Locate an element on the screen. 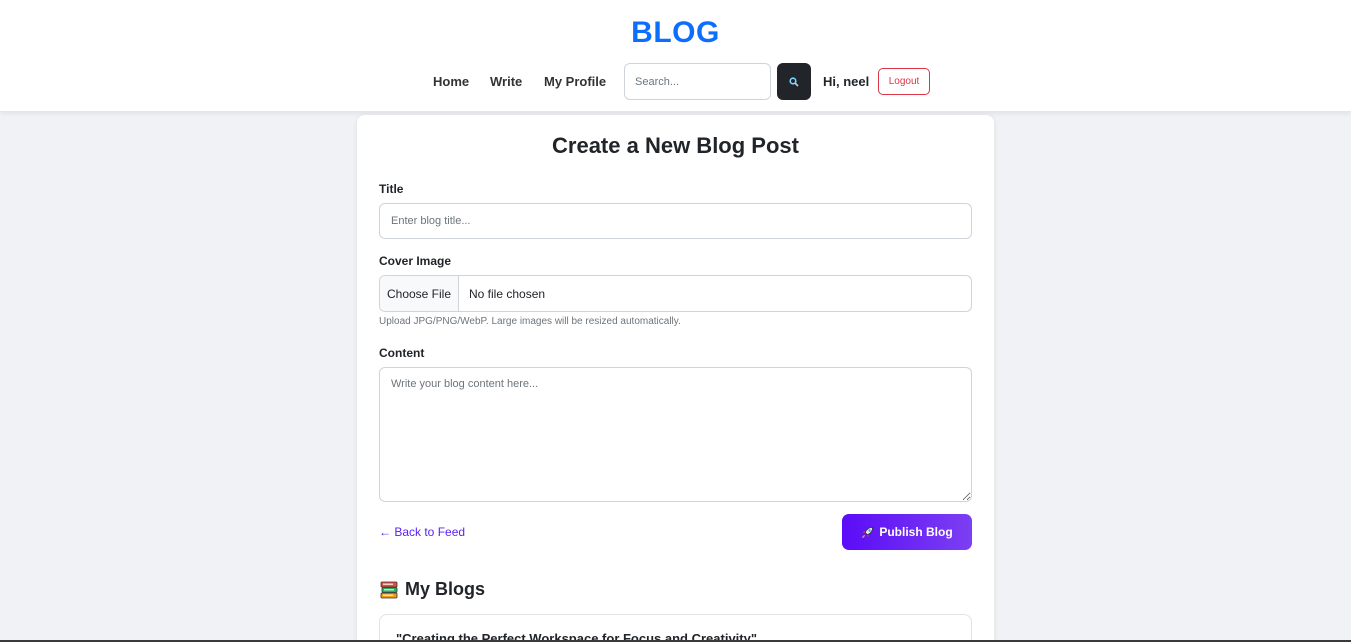 The height and width of the screenshot is (642, 1351). content-textarea is located at coordinates (675, 434).